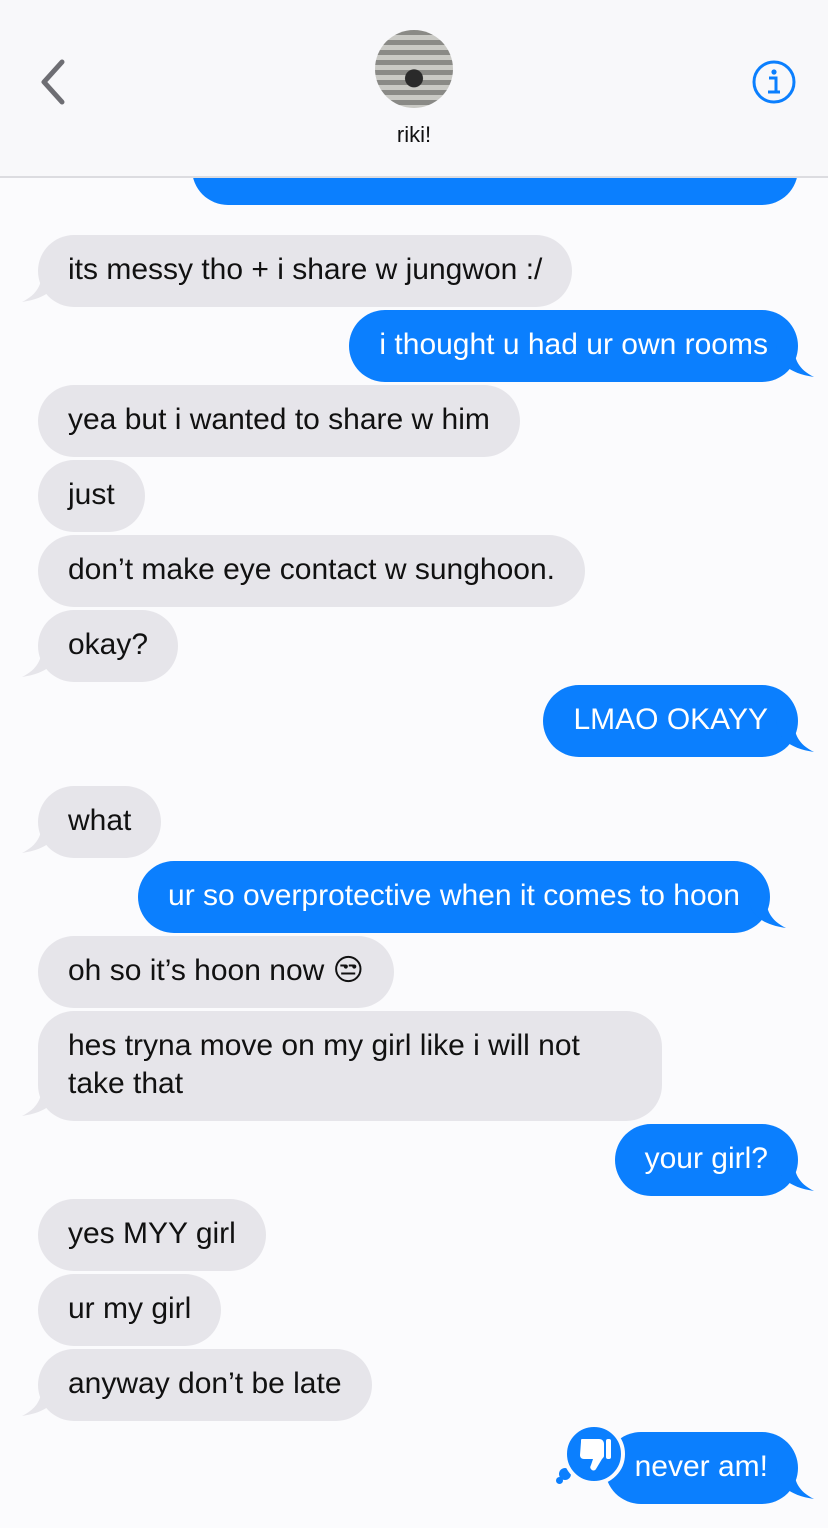 Image resolution: width=828 pixels, height=1528 pixels. What do you see at coordinates (91, 496) in the screenshot?
I see `message-bubble-incoming: just` at bounding box center [91, 496].